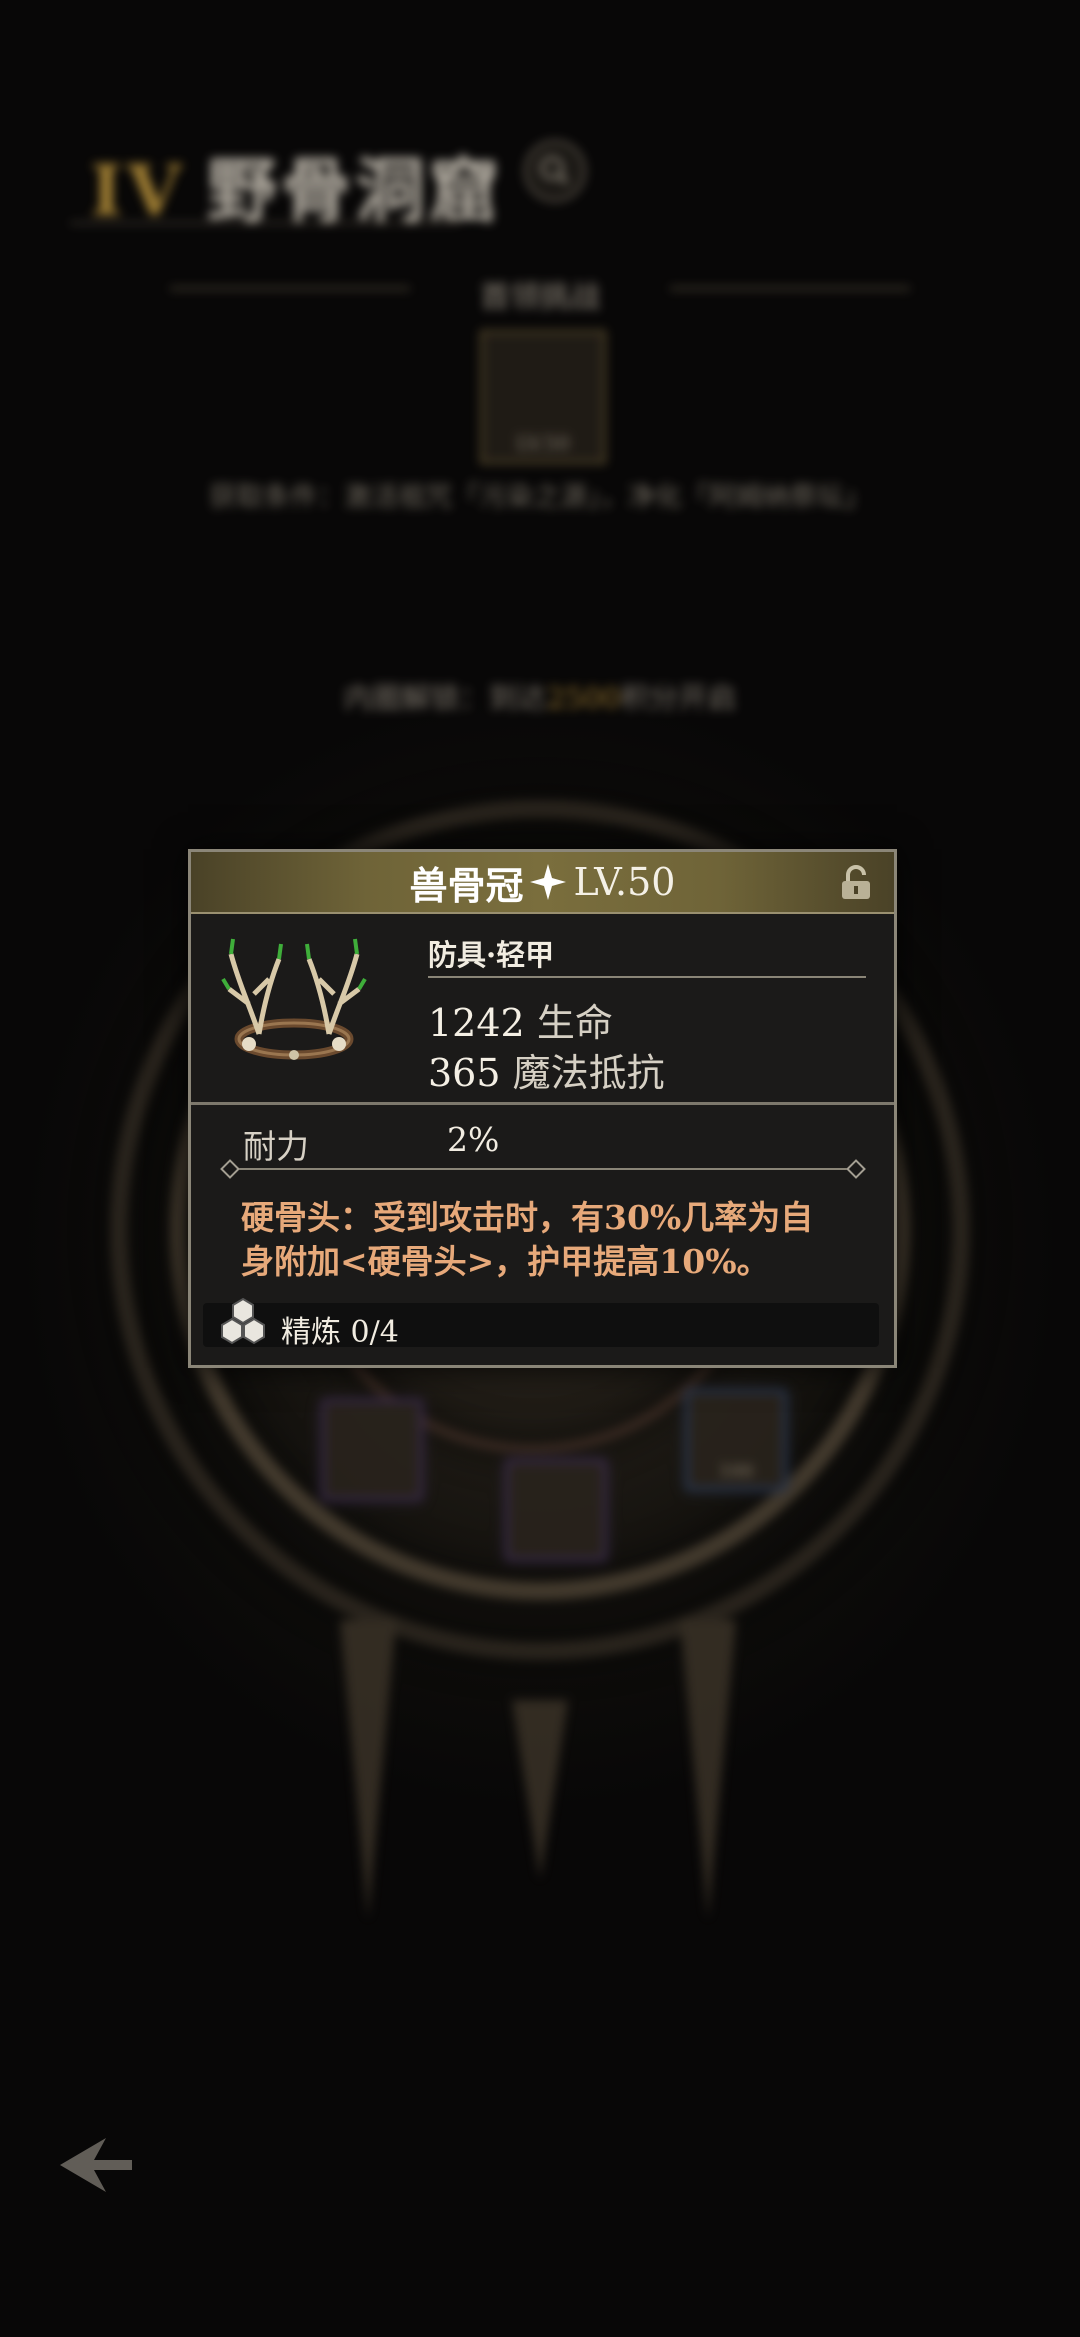 Image resolution: width=1080 pixels, height=2337 pixels. Describe the element at coordinates (856, 883) in the screenshot. I see `lock-icon` at that location.